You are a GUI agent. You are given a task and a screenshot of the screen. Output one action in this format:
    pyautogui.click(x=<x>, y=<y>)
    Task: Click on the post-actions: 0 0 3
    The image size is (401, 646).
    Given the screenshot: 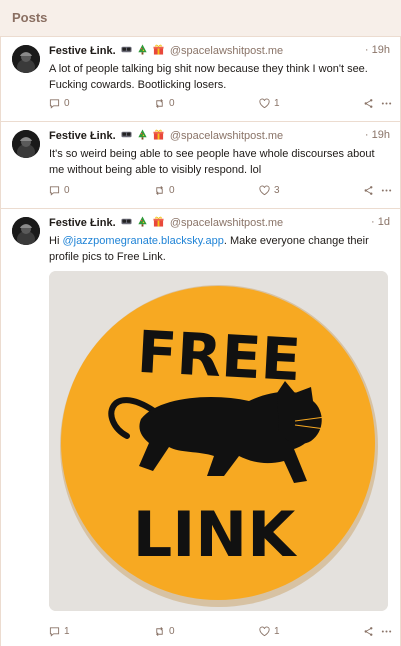 What is the action you would take?
    pyautogui.click(x=219, y=192)
    